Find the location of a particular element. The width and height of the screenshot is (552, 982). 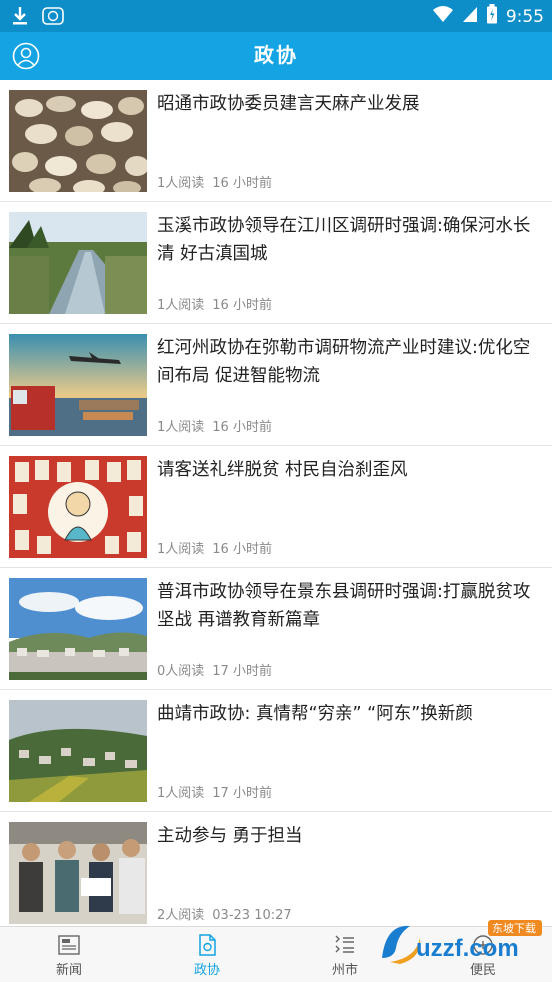

signal-icon is located at coordinates (470, 16).